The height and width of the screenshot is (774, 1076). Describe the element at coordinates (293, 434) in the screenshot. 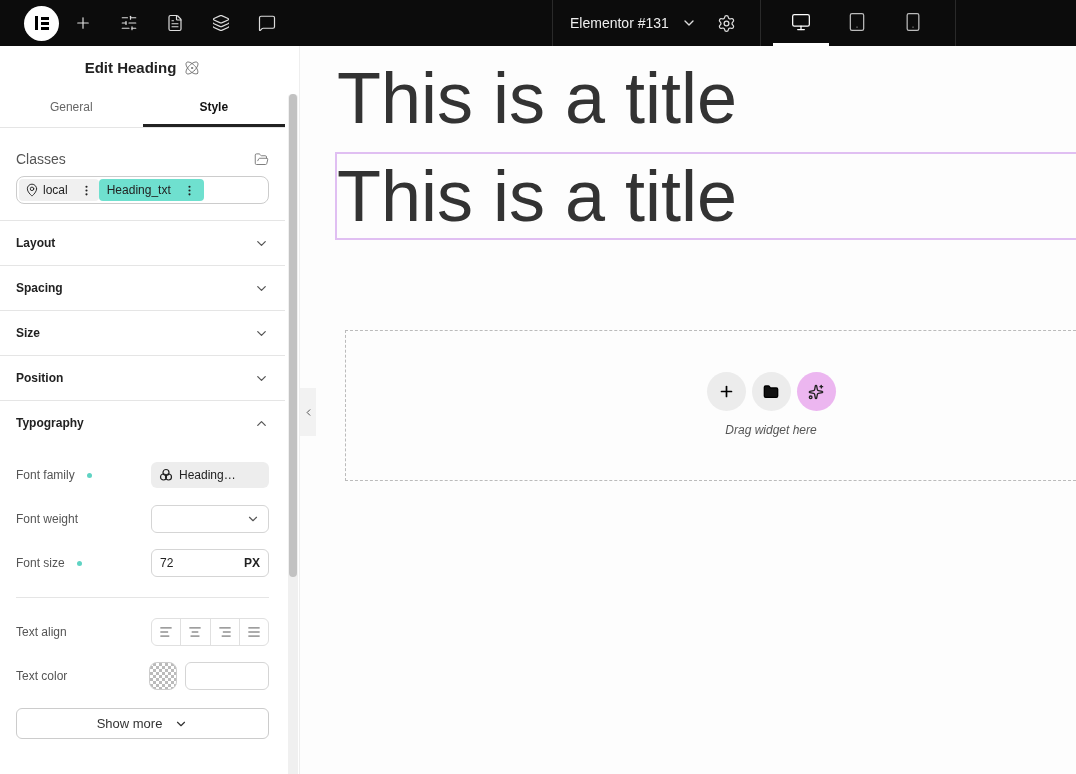

I see `scrollbar` at that location.